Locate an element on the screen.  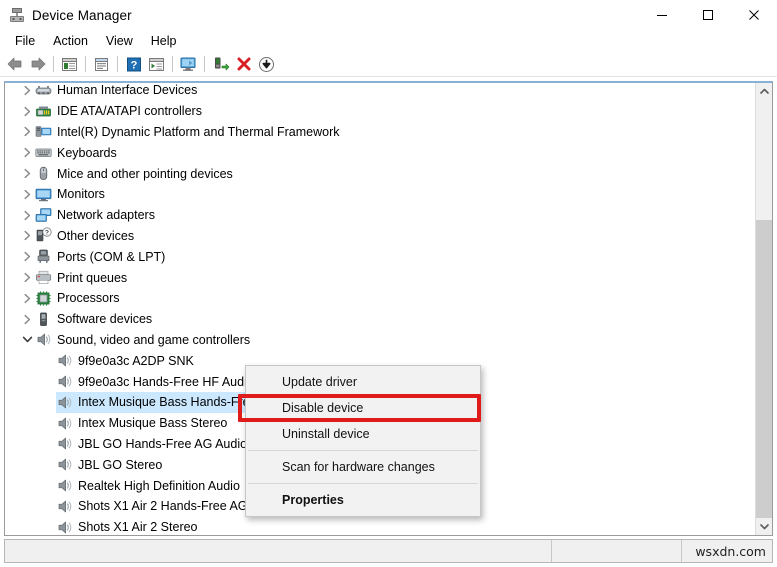
close-button is located at coordinates (754, 15).